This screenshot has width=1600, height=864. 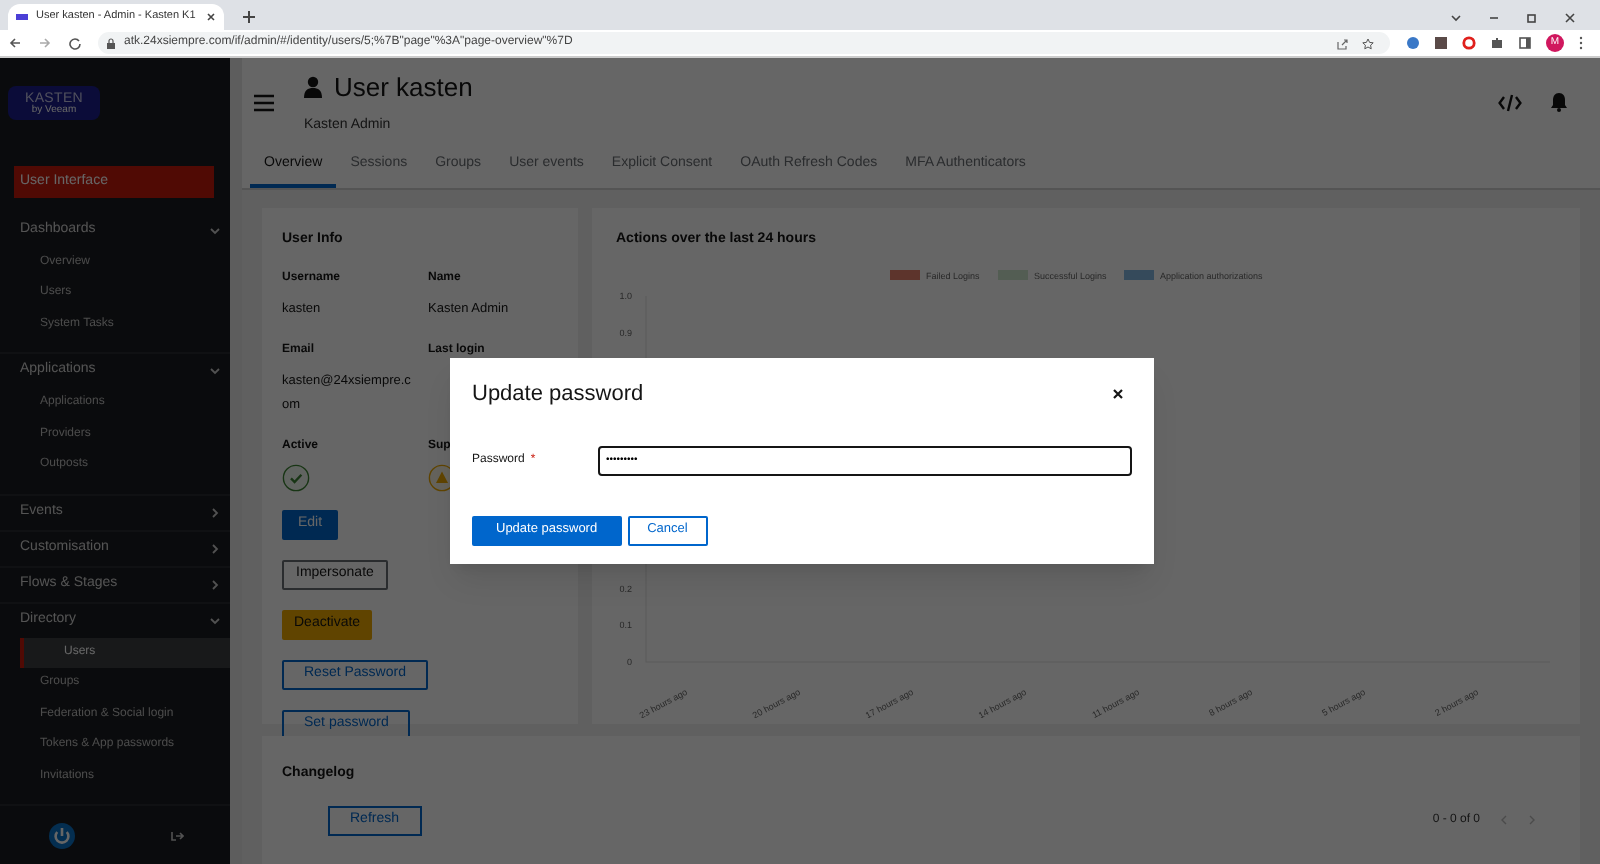 I want to click on lock-icon, so click(x=111, y=43).